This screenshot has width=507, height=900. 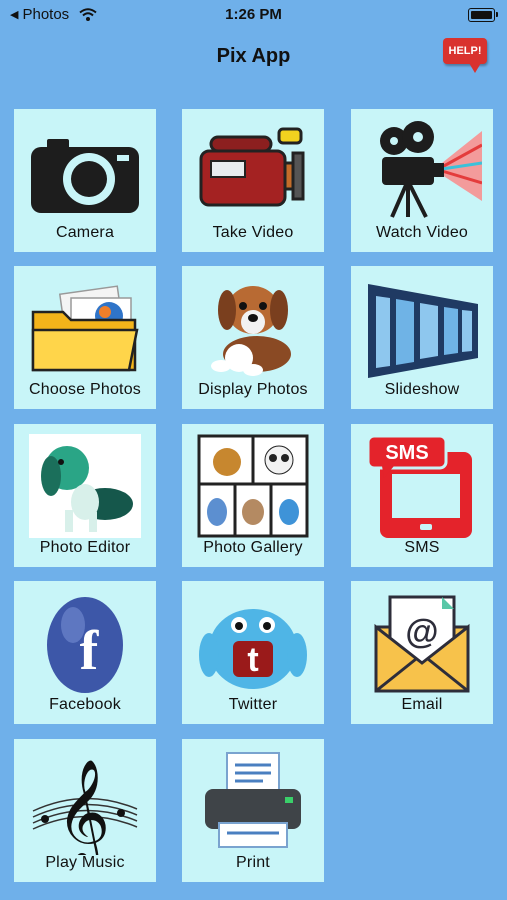 I want to click on tile-label: Play Music, so click(x=85, y=862).